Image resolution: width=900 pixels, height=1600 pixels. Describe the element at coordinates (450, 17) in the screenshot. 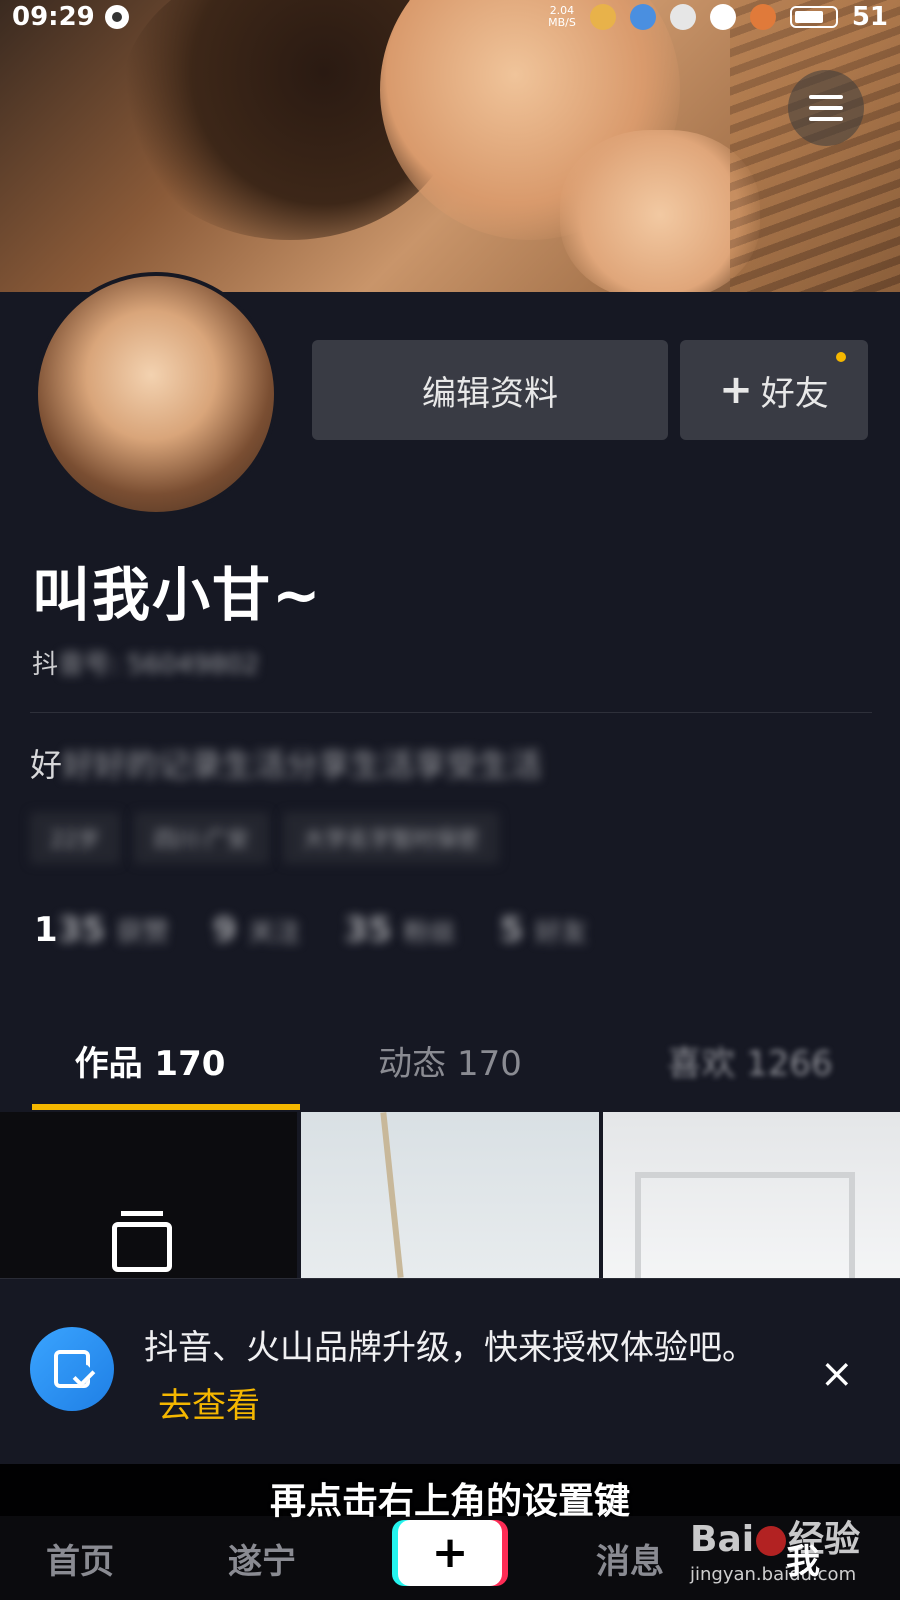

I see `status-bar: 09:29 2.04 MB/S 51` at that location.